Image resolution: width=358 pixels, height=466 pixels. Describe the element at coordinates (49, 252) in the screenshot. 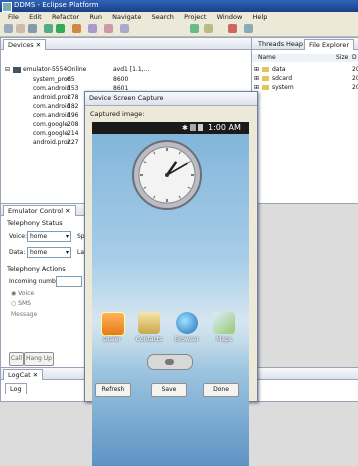

I see `data-select: home ▾` at that location.